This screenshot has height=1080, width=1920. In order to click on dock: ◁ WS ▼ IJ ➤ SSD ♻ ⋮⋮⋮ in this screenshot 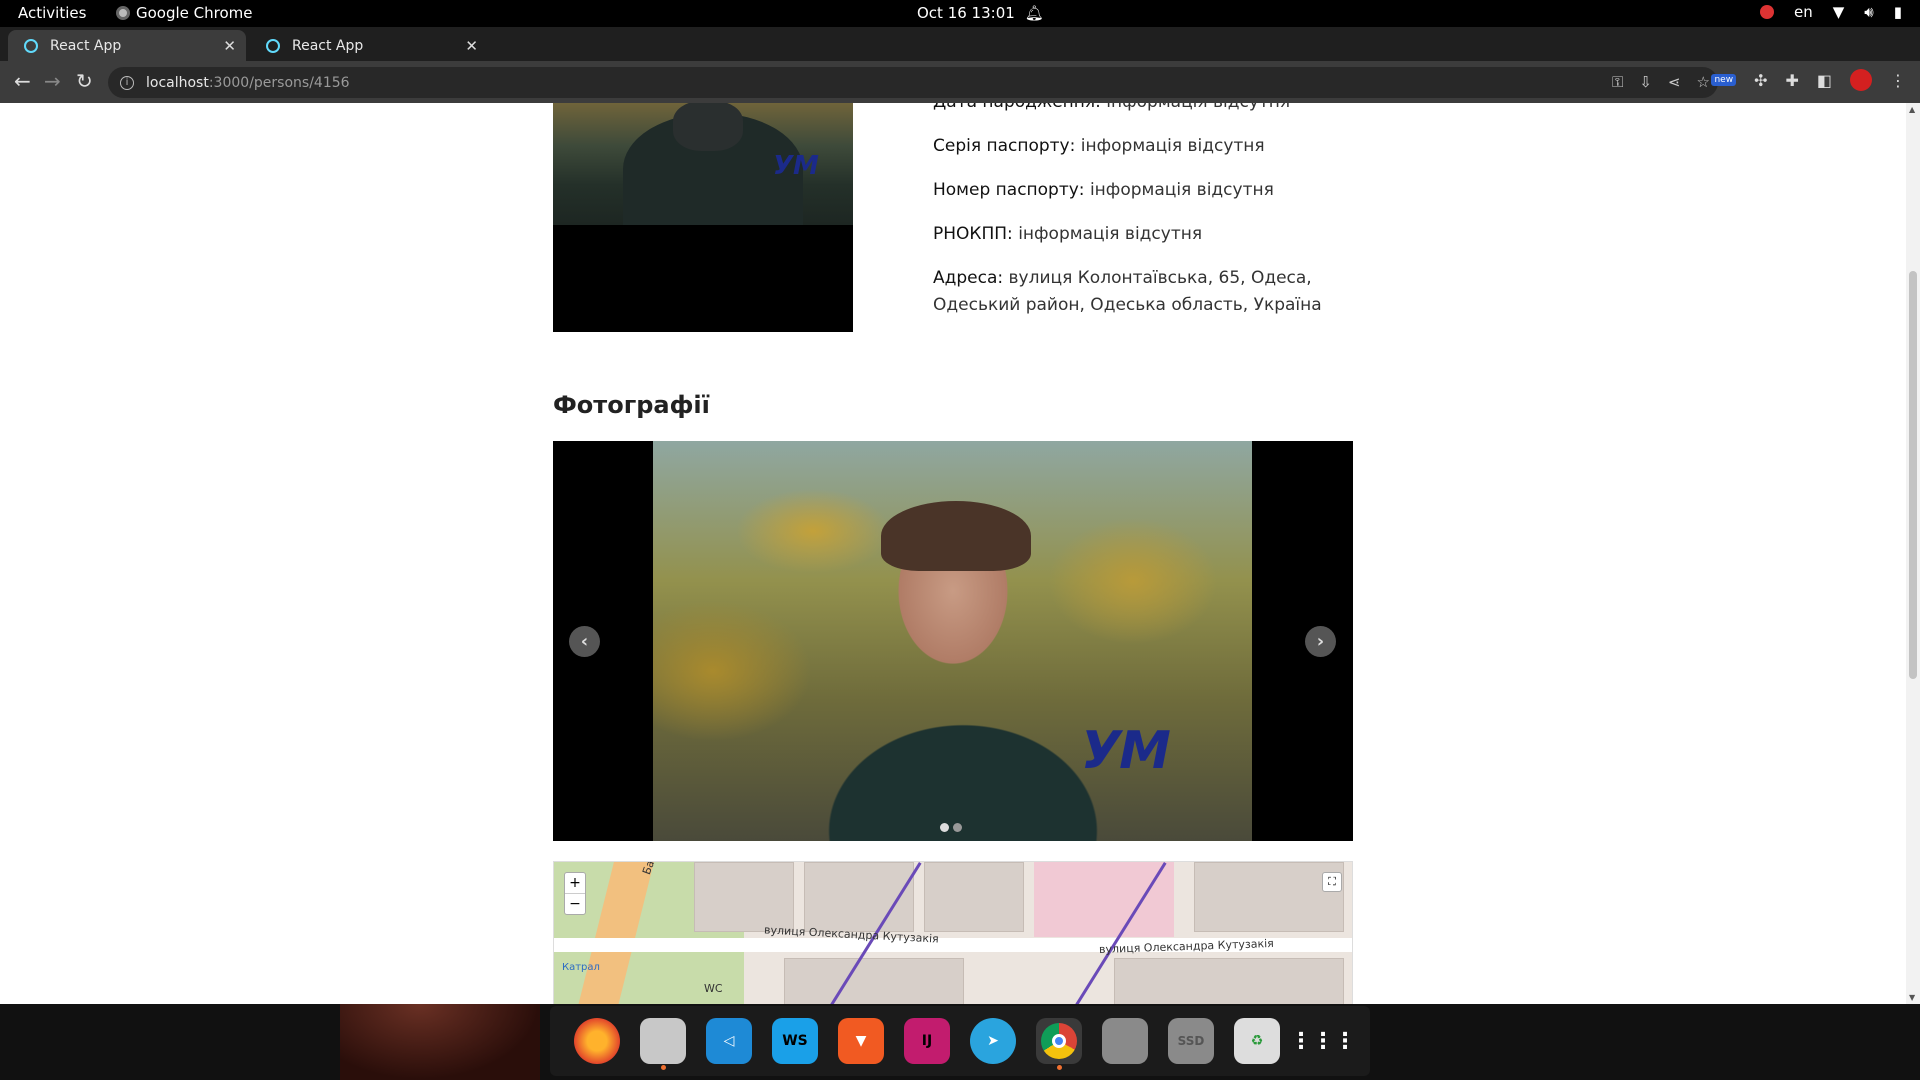, I will do `click(960, 1041)`.